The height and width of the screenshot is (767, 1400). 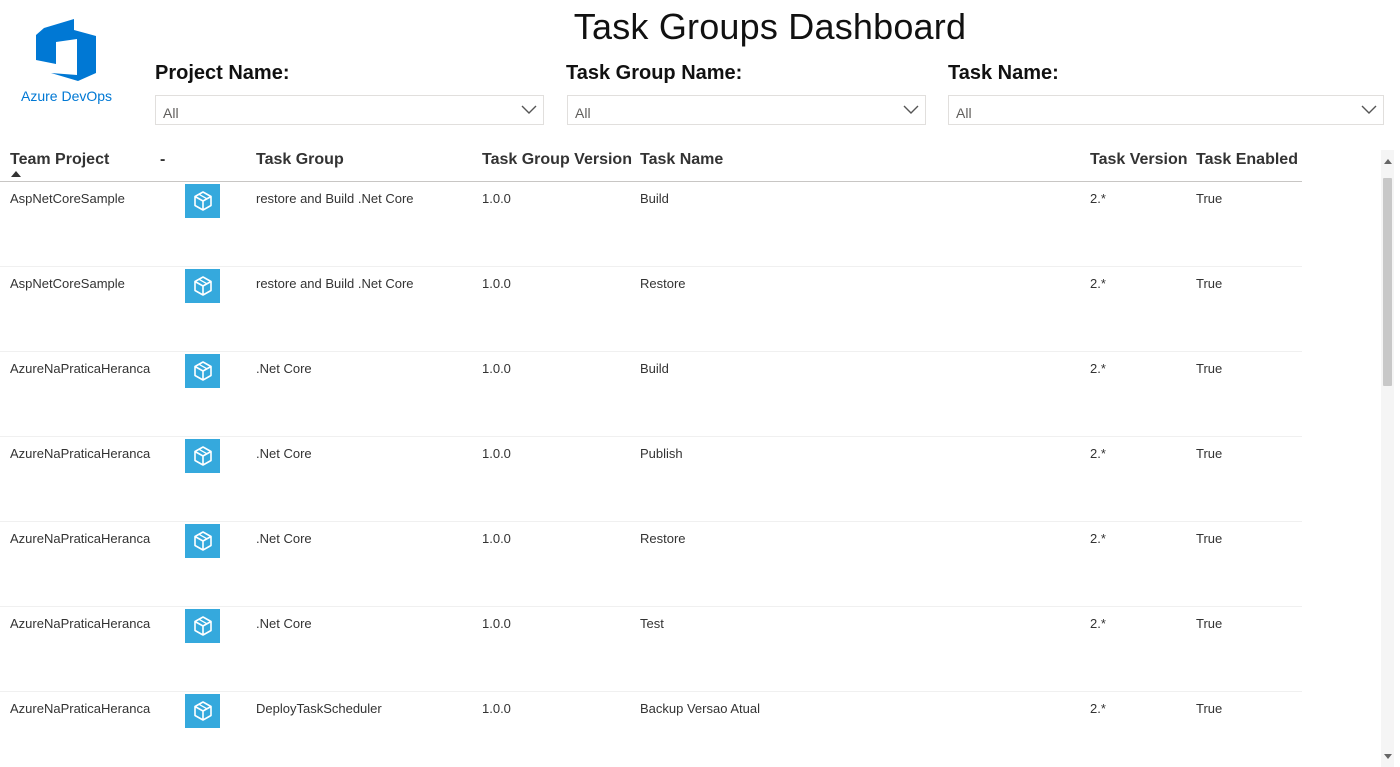 I want to click on scroll-thumb, so click(x=1387, y=282).